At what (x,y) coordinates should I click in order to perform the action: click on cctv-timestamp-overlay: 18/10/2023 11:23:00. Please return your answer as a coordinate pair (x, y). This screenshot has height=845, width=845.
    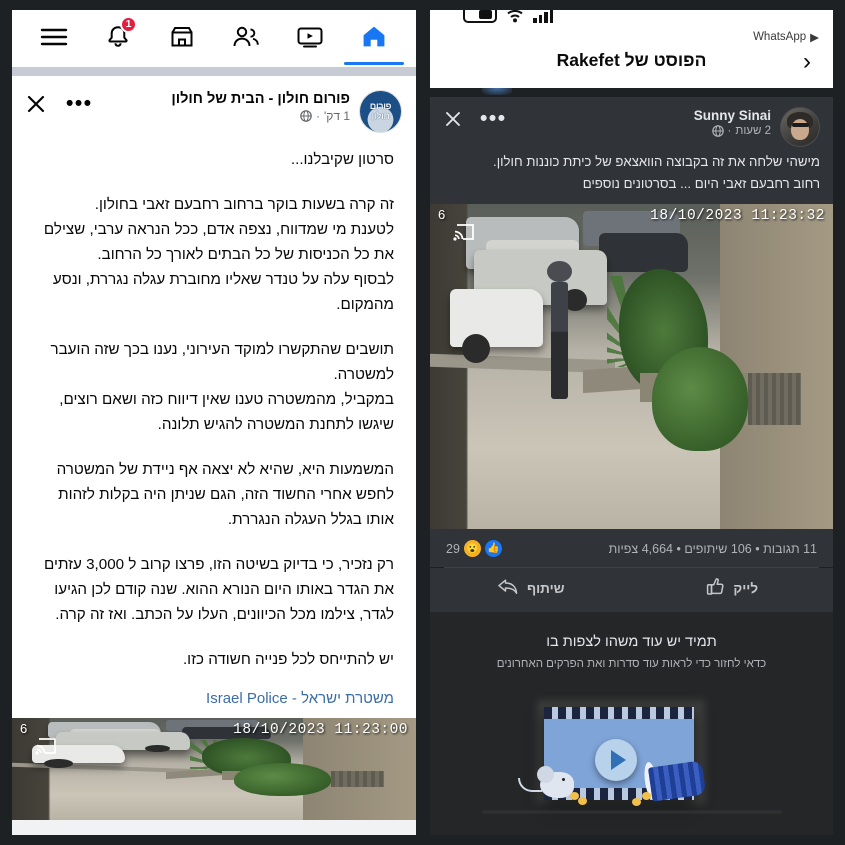
    Looking at the image, I should click on (320, 730).